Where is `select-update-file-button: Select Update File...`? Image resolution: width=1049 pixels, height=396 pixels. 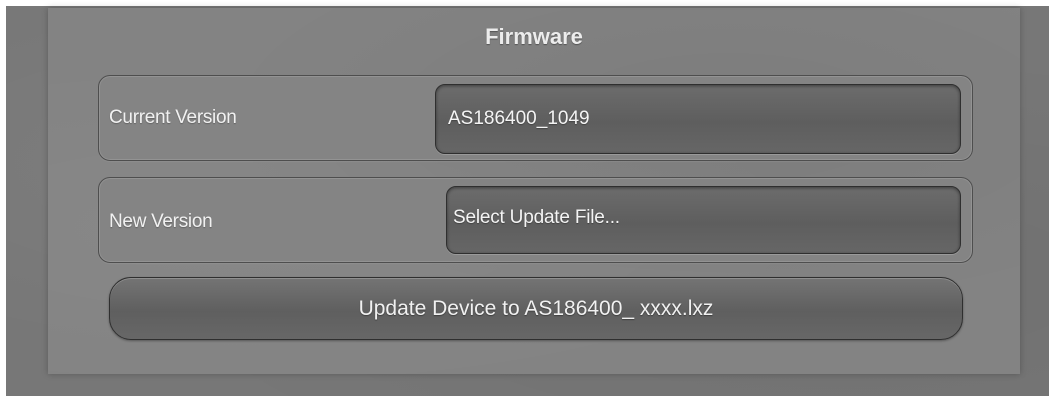
select-update-file-button: Select Update File... is located at coordinates (703, 220).